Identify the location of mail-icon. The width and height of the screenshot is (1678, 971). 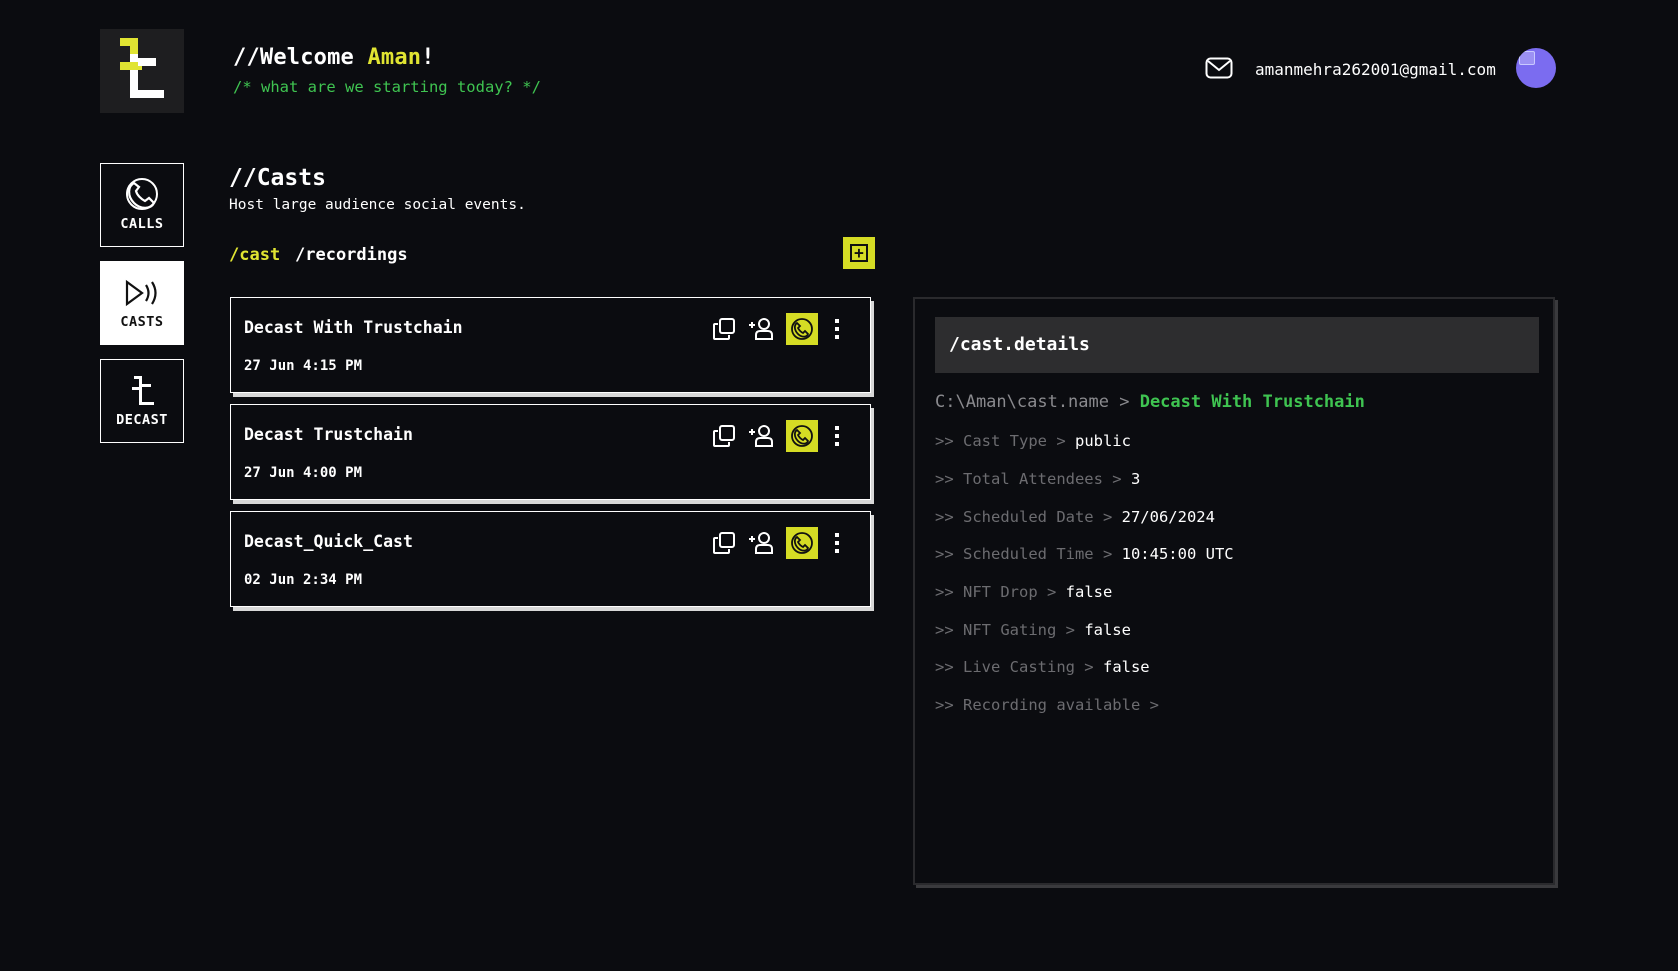
(1219, 68).